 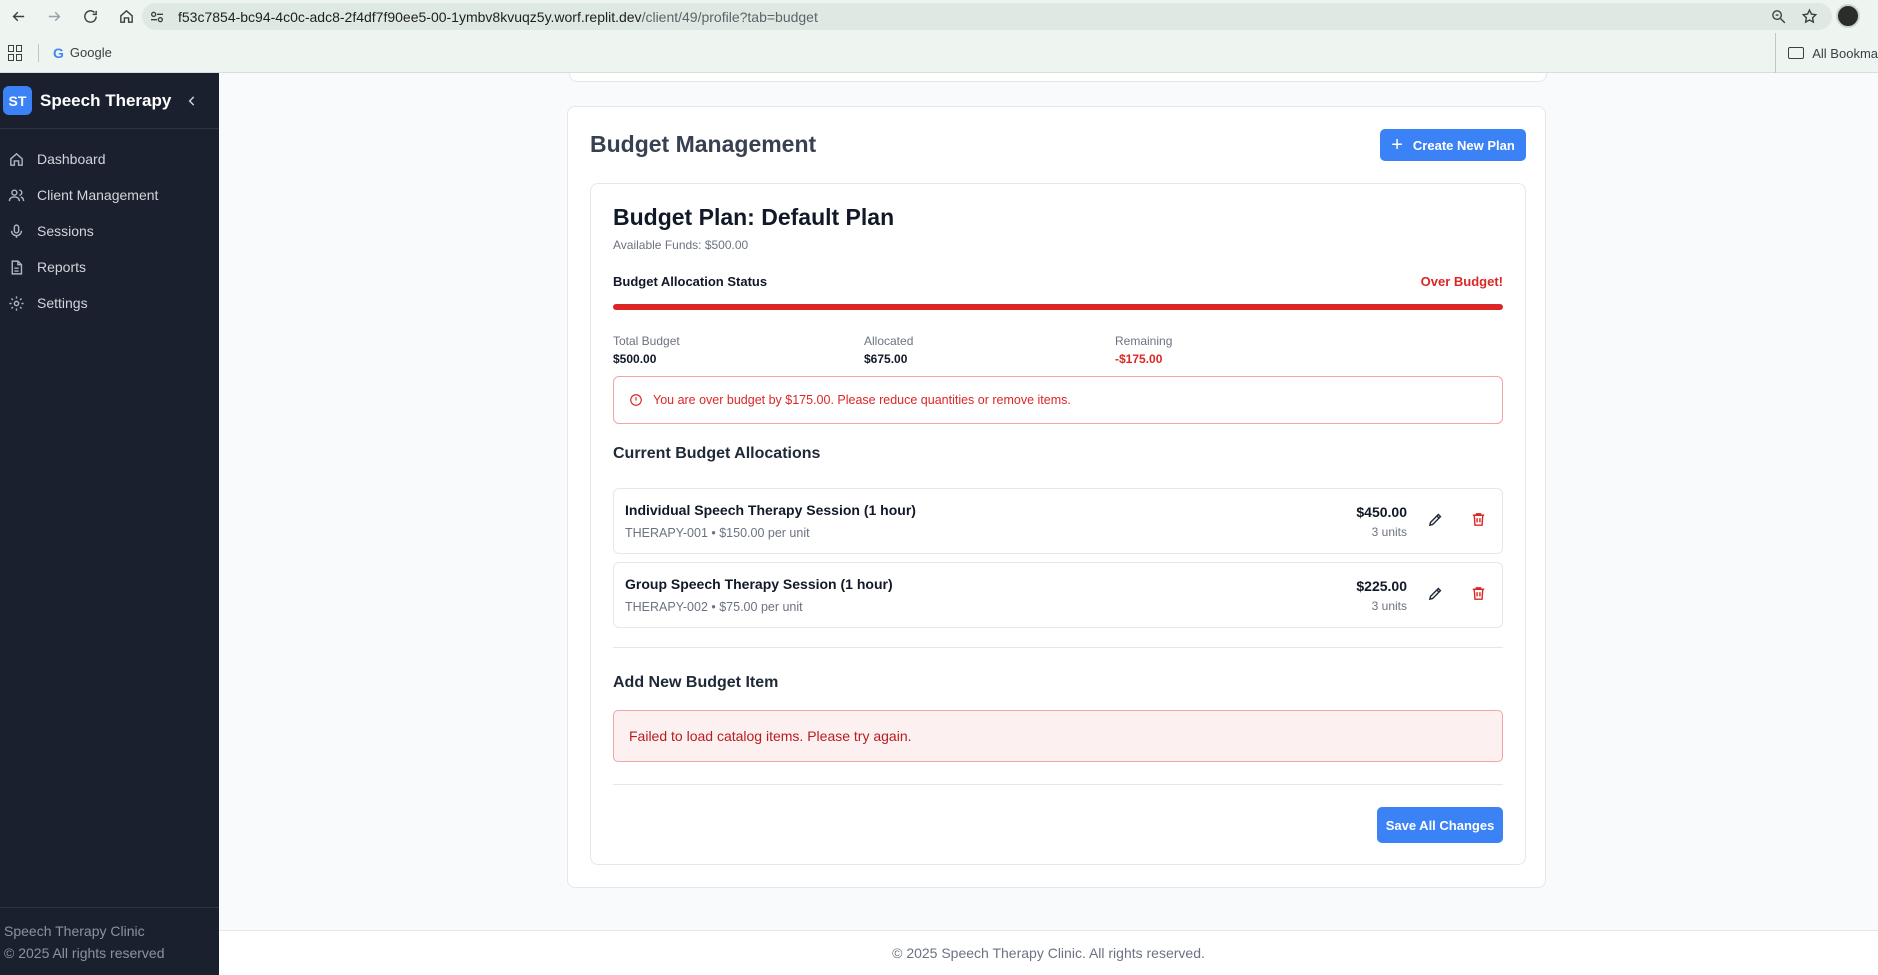 What do you see at coordinates (646, 341) in the screenshot?
I see `stat-label: Total Budget` at bounding box center [646, 341].